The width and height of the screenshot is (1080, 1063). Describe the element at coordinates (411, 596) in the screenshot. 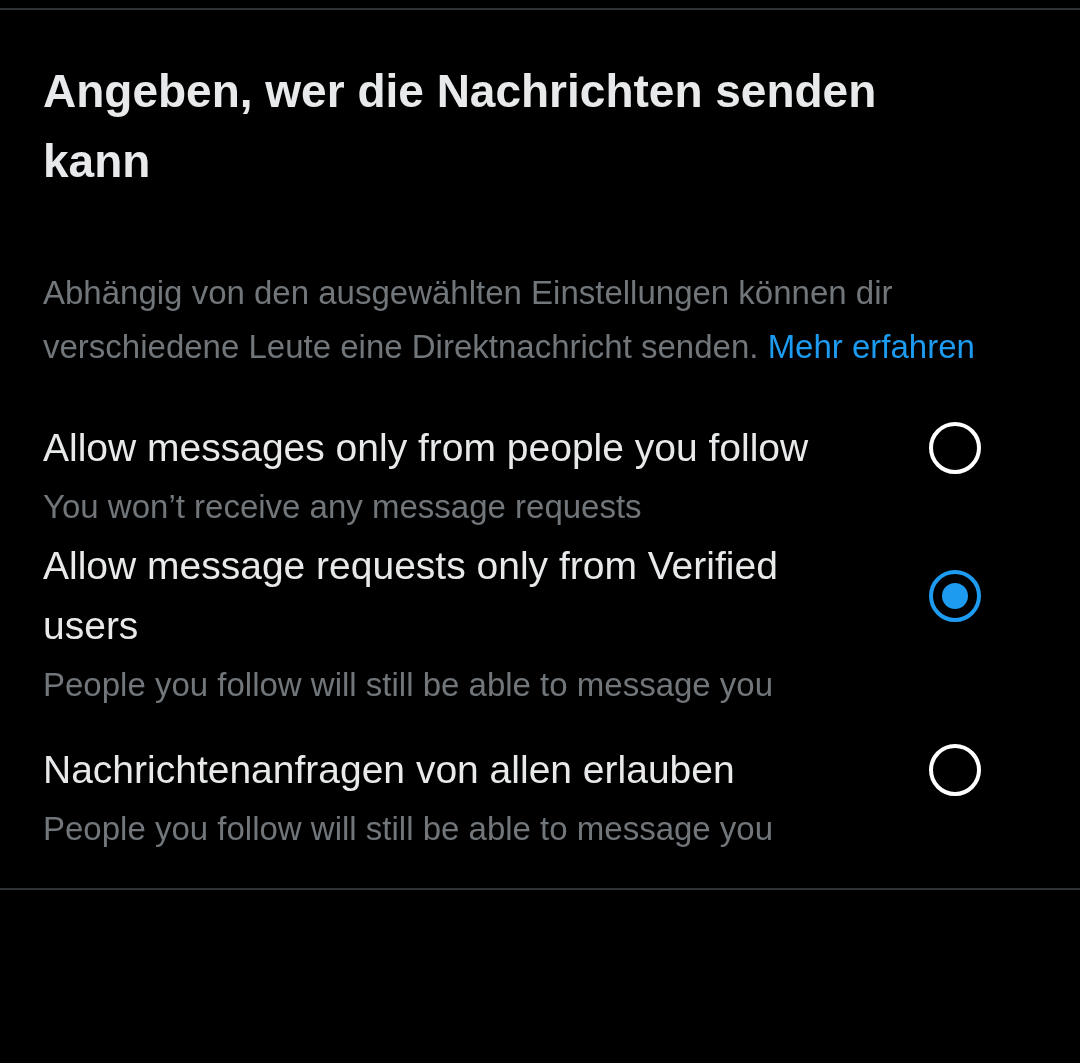

I see `option-label: Allow message requests only from Verified users` at that location.